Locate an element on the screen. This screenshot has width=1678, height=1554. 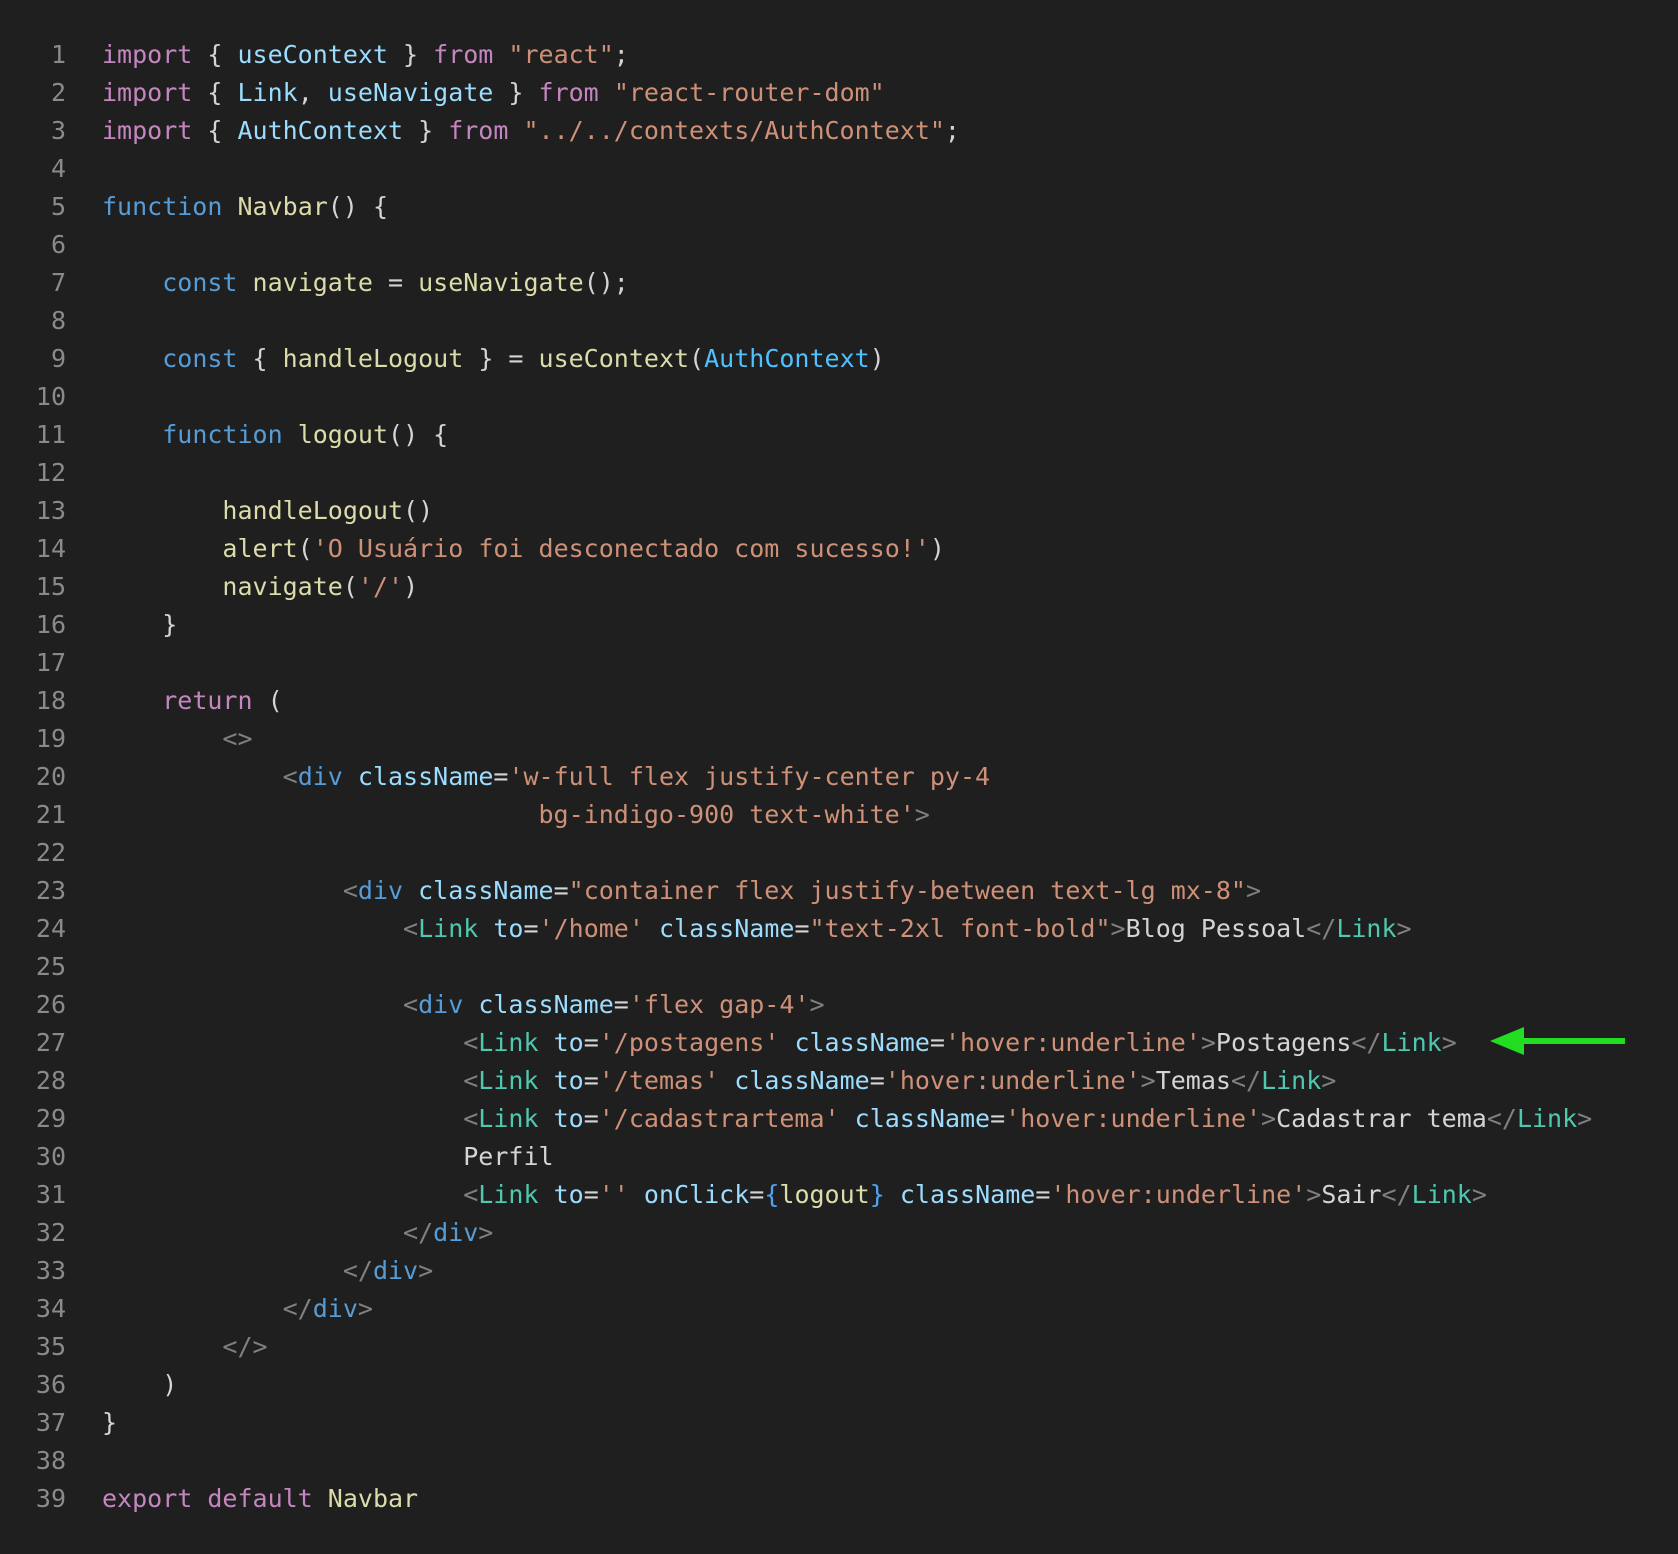
code-line: 13 handleLogout() is located at coordinates (839, 511).